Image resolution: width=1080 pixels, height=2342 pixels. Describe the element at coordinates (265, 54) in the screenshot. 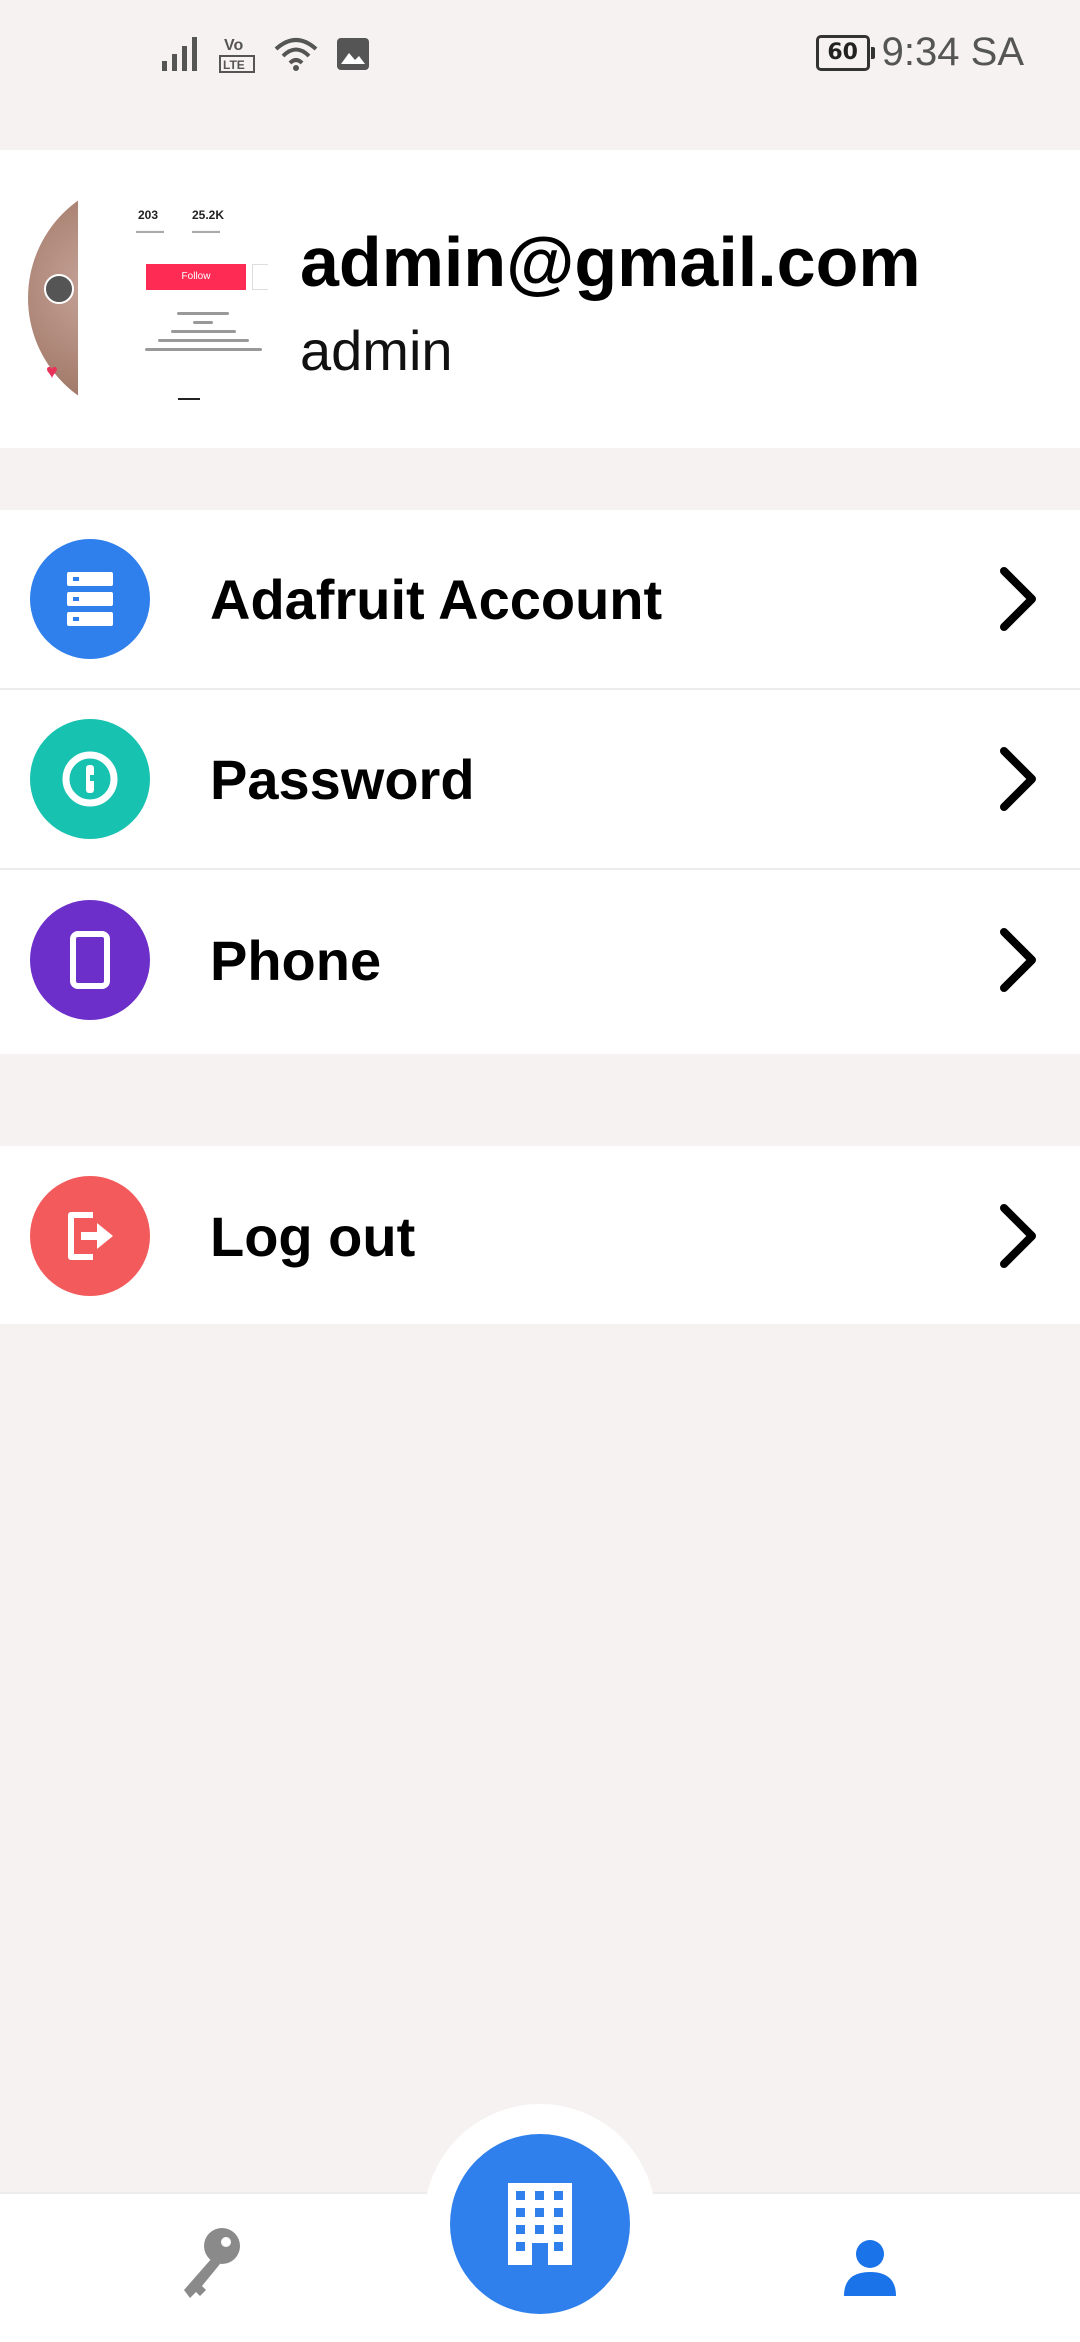

I see `status-icons-left: Vo LTE` at that location.